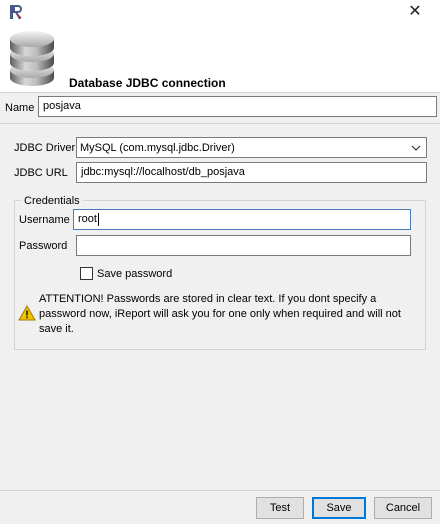 This screenshot has height=524, width=440. I want to click on jdbc-url-label: JDBC URL, so click(41, 173).